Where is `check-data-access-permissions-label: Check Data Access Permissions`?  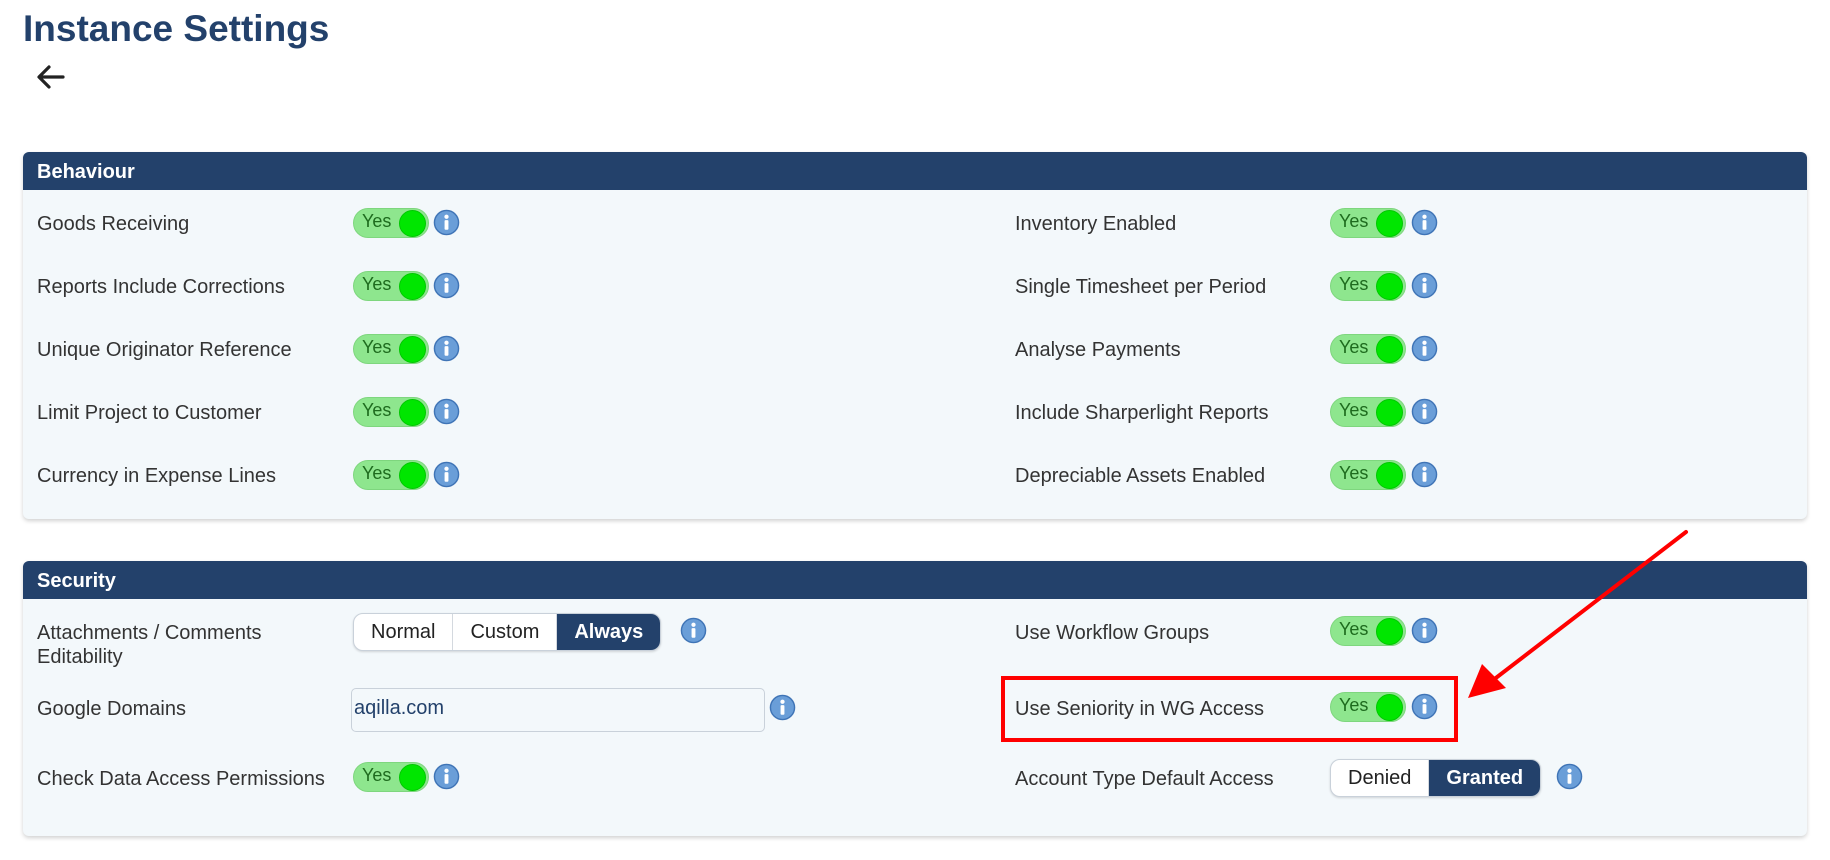
check-data-access-permissions-label: Check Data Access Permissions is located at coordinates (181, 779).